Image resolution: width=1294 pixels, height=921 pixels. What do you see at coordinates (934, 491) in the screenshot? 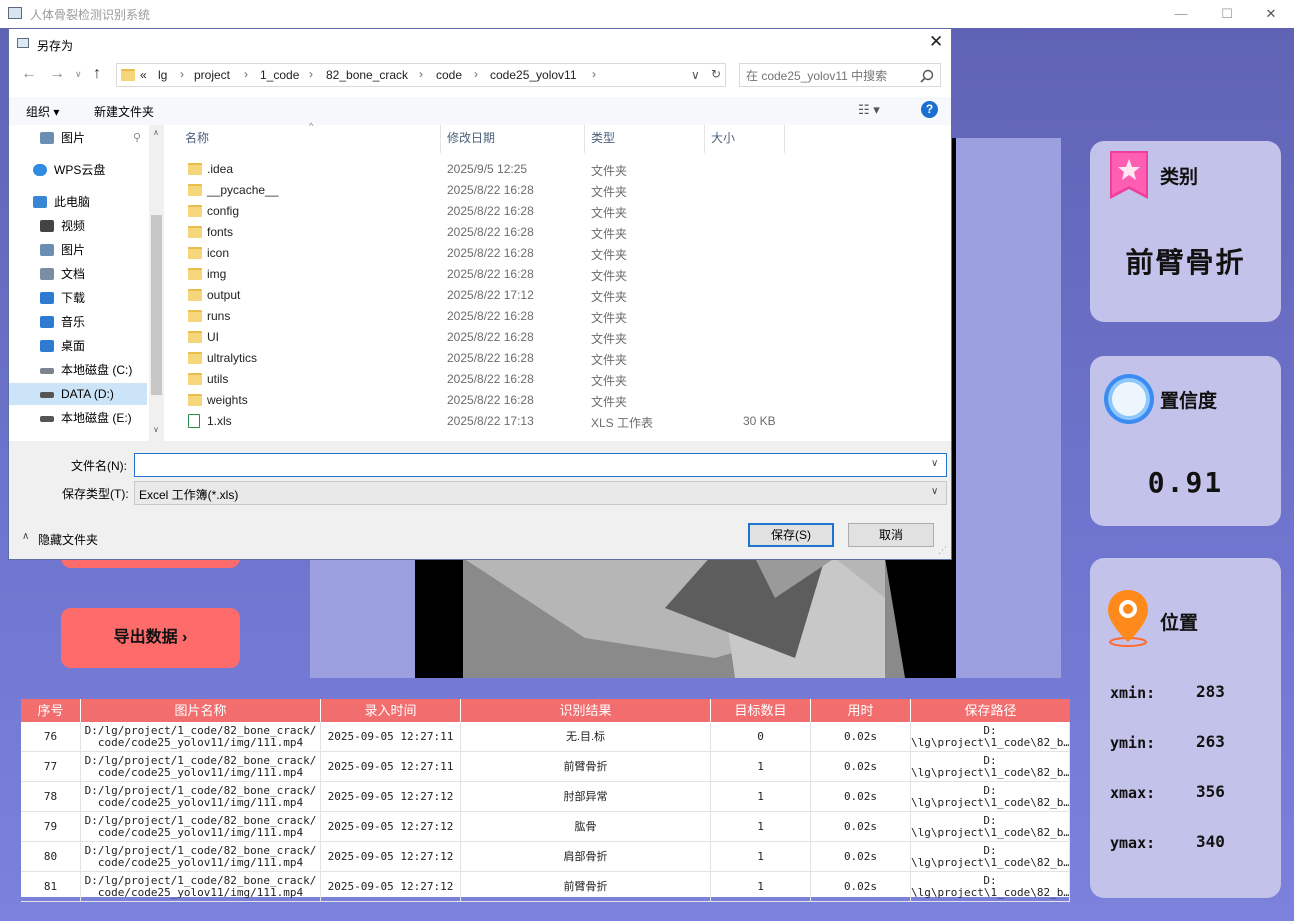
I see `filetype-dropdown-icon: ∨` at bounding box center [934, 491].